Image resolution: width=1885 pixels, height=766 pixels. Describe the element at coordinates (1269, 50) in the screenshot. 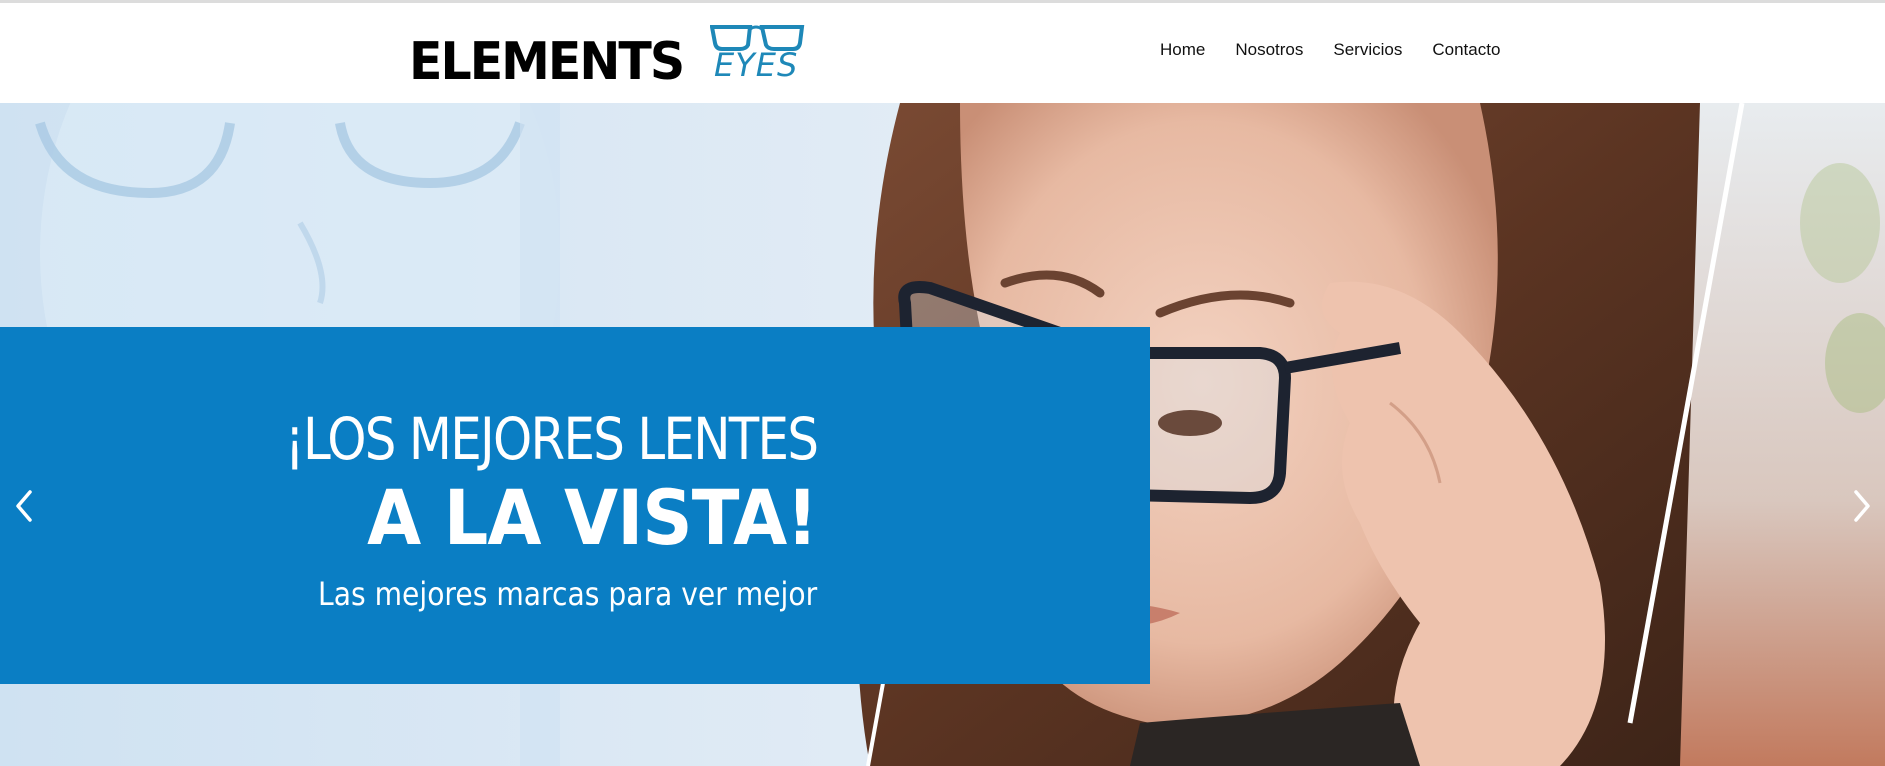

I see `nav-nosotros: Nosotros` at that location.